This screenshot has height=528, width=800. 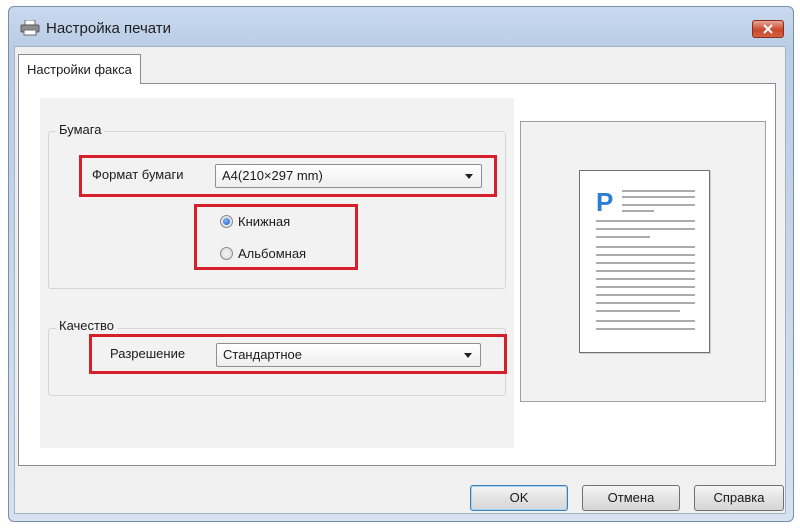 I want to click on preview-document-icon: P, so click(x=645, y=258).